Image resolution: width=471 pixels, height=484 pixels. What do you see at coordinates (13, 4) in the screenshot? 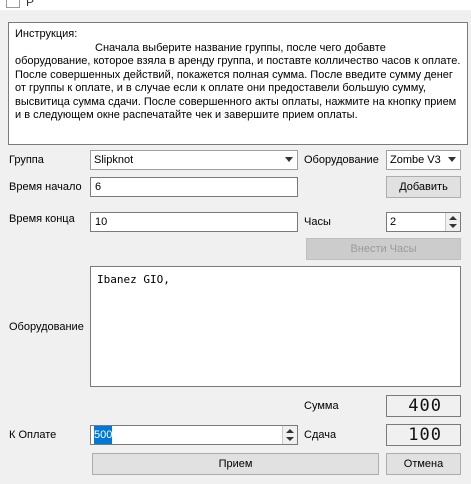
I see `app-icon` at bounding box center [13, 4].